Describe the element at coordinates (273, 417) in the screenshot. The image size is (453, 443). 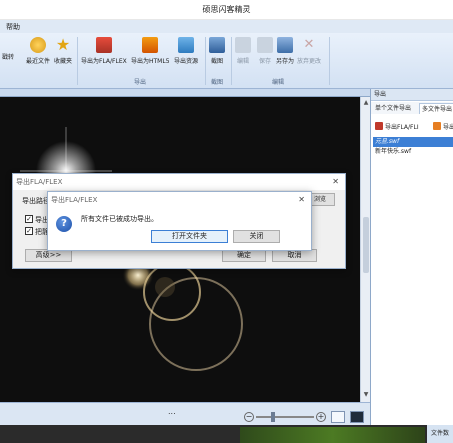
I see `zoom-slider-thumb` at that location.